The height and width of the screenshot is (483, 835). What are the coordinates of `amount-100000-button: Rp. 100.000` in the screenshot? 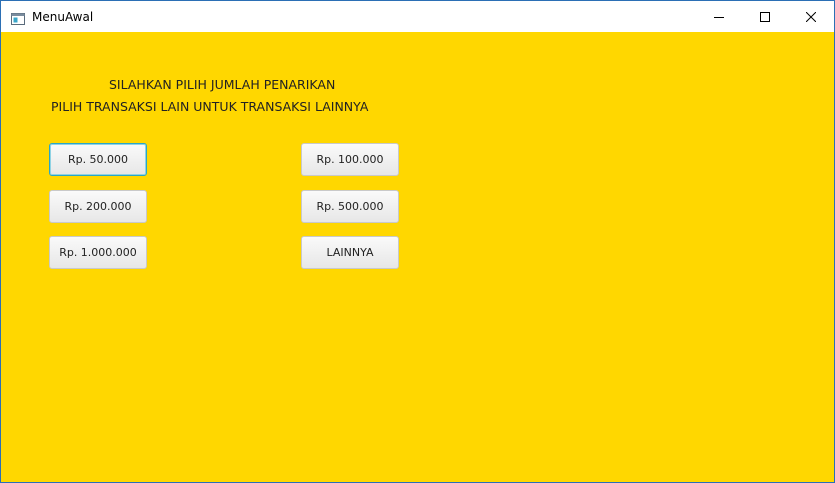 It's located at (350, 159).